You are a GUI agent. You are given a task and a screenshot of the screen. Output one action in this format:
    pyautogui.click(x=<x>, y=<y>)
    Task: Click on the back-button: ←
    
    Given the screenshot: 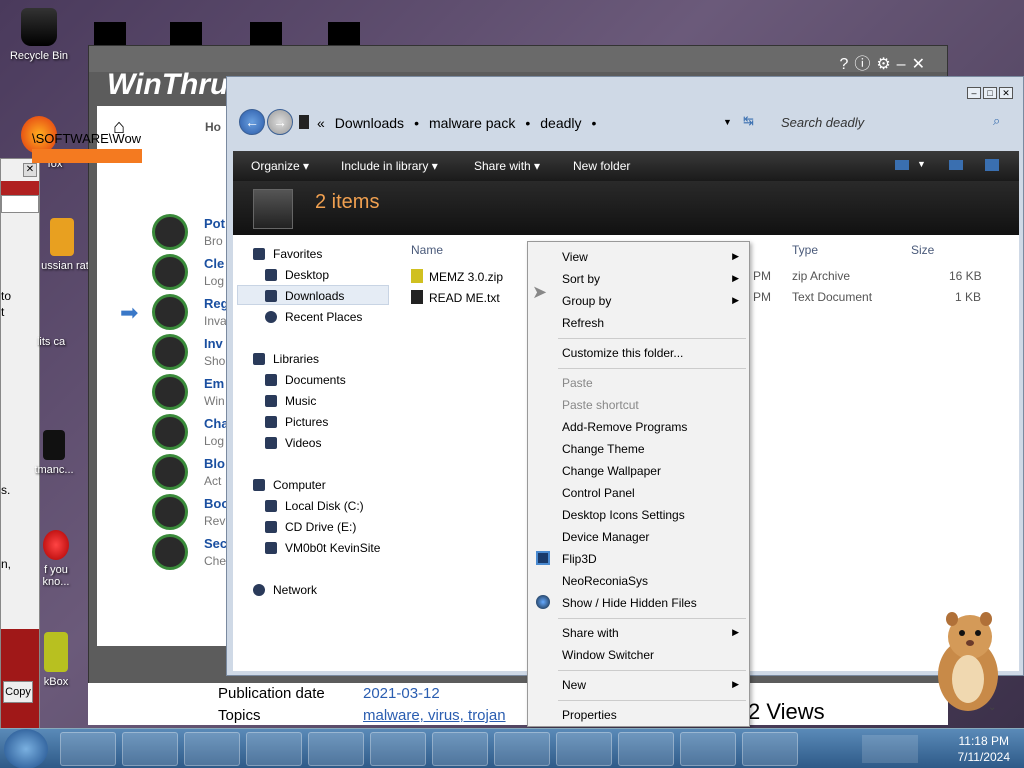 What is the action you would take?
    pyautogui.click(x=252, y=122)
    